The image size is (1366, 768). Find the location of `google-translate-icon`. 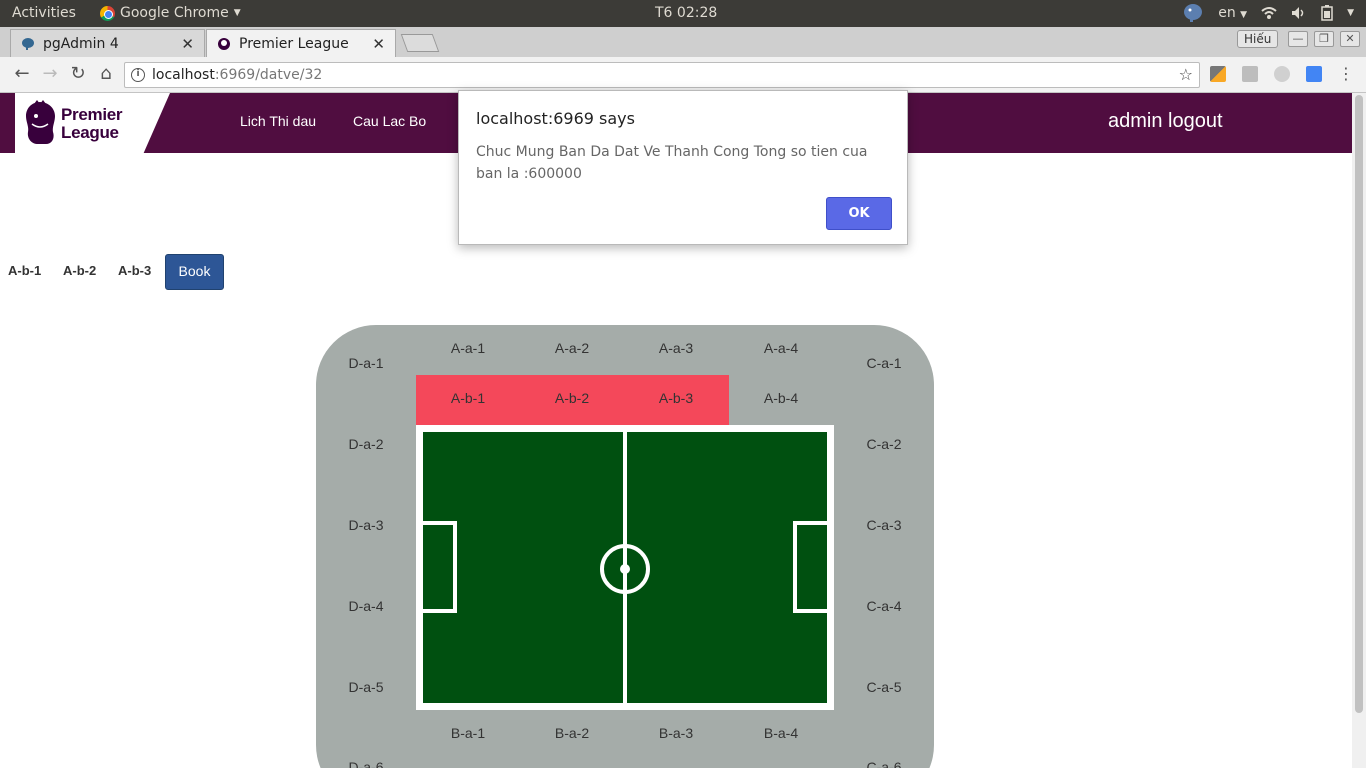

google-translate-icon is located at coordinates (1314, 74).